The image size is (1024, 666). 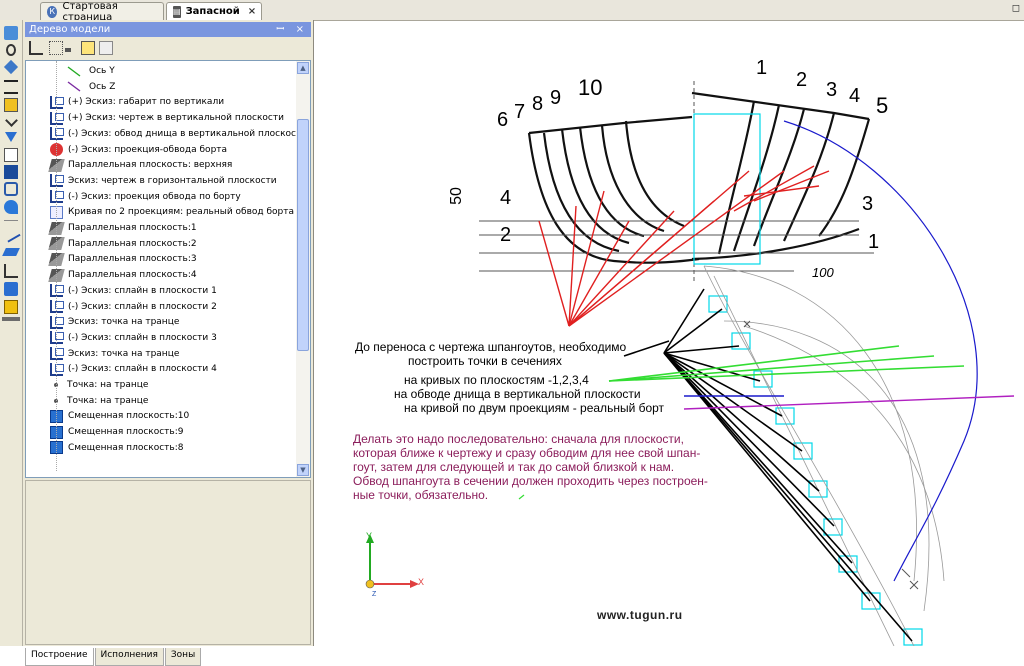 I want to click on shape-icon, so click(x=11, y=67).